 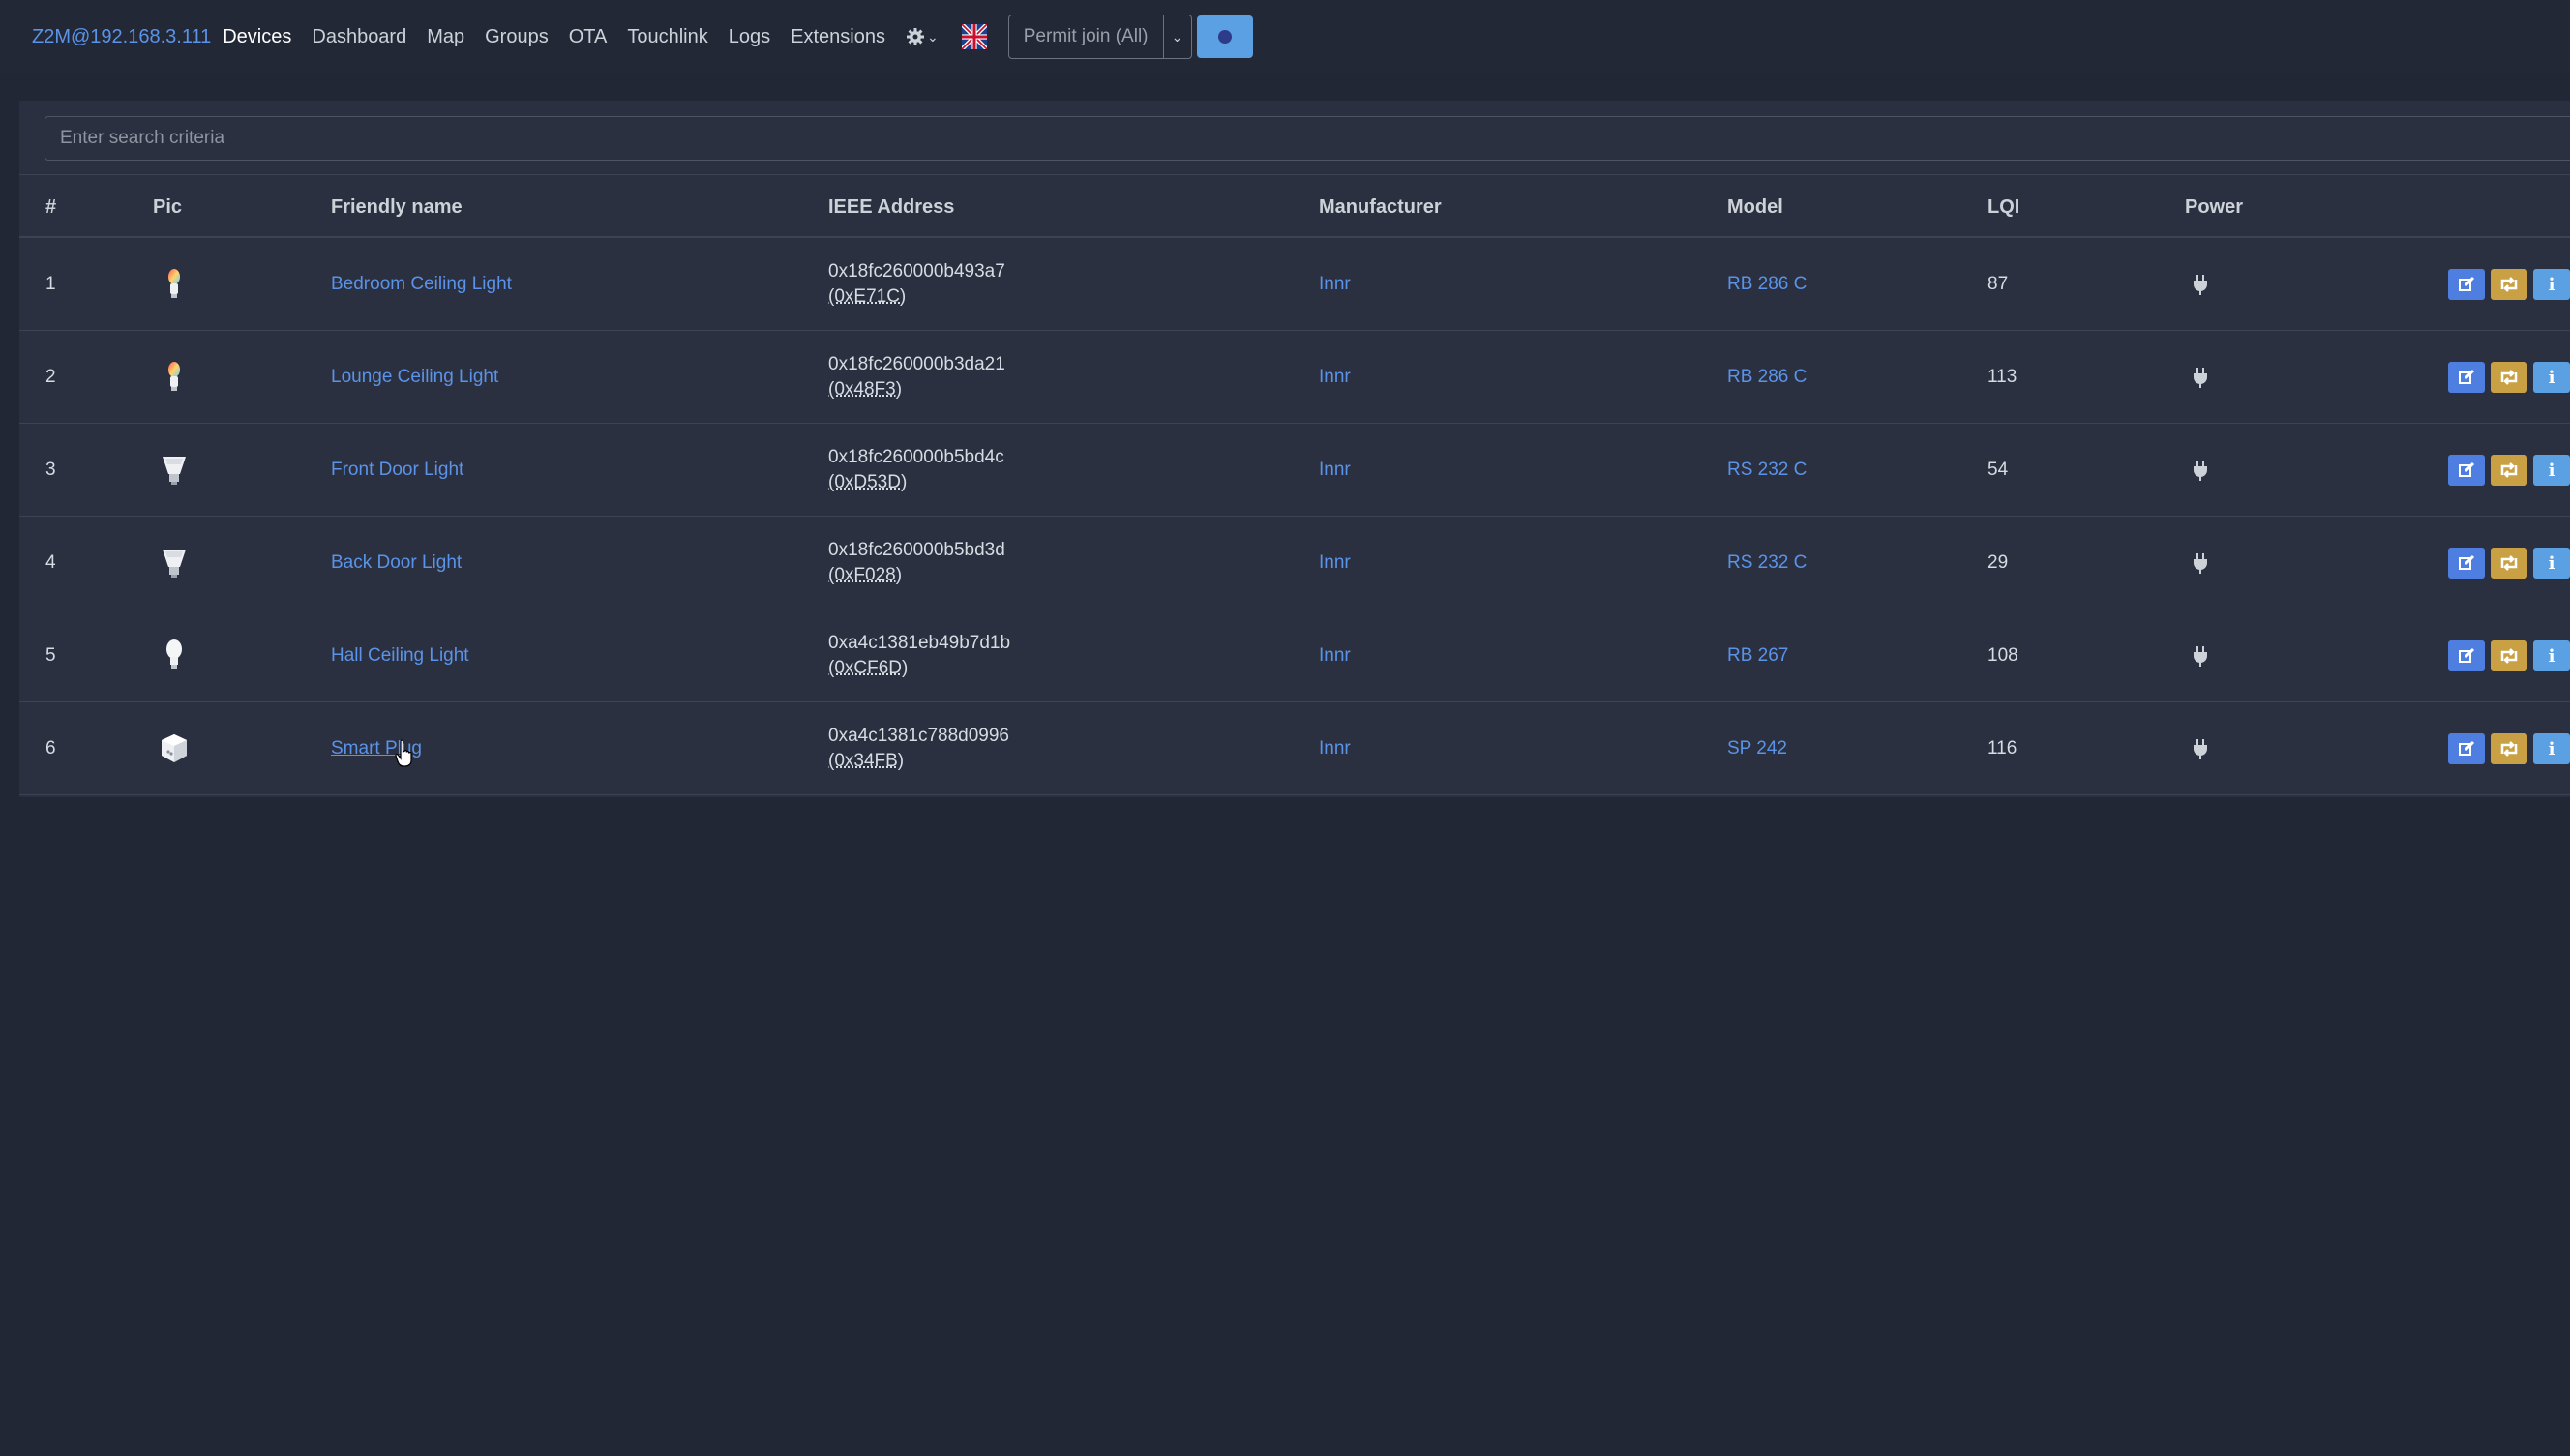 What do you see at coordinates (174, 376) in the screenshot?
I see `bulb-color-icon` at bounding box center [174, 376].